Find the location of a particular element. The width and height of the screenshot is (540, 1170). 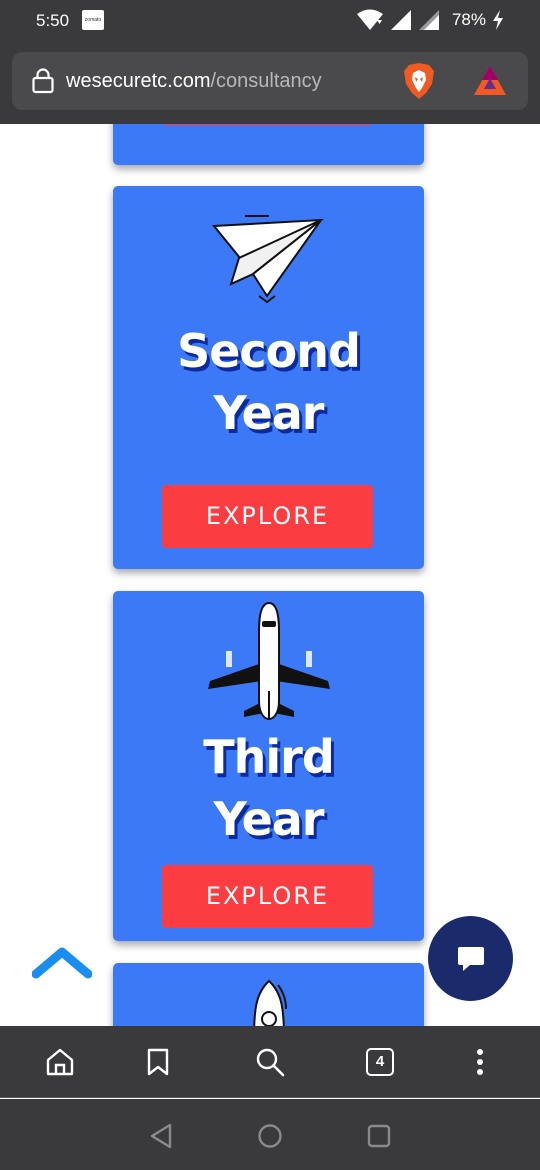

status-indicators: 78% is located at coordinates (430, 20).